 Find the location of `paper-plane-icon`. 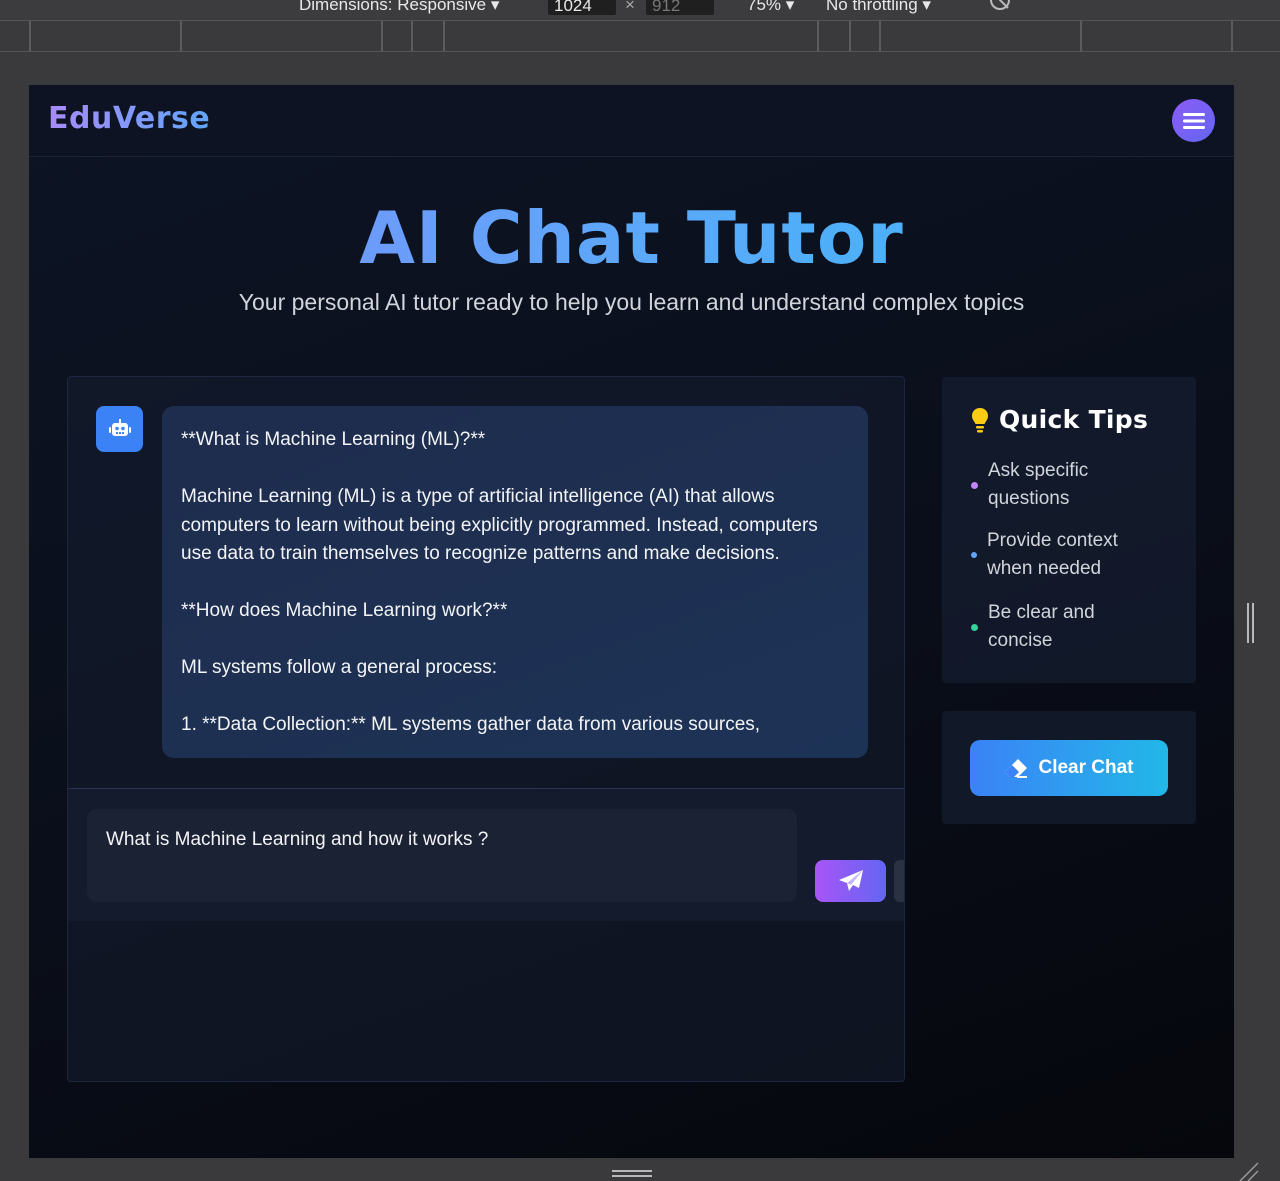

paper-plane-icon is located at coordinates (850, 880).